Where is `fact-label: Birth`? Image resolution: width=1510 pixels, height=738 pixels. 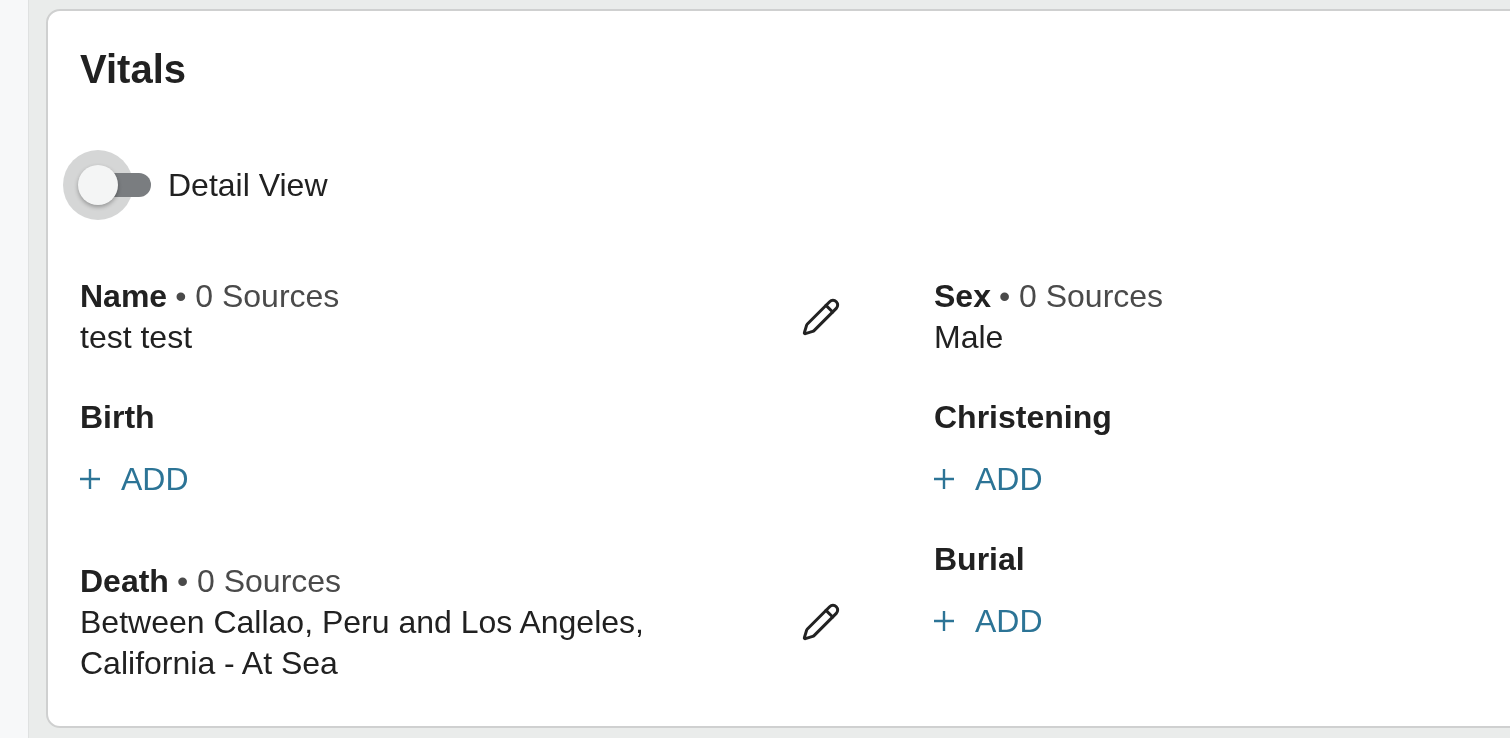
fact-label: Birth is located at coordinates (117, 417).